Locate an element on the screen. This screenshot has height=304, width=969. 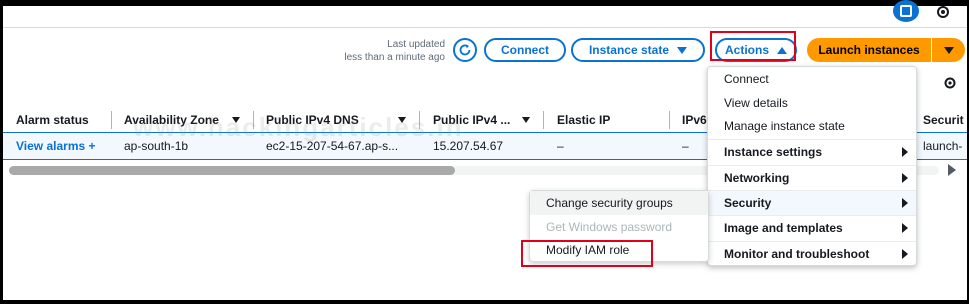
menu-item-security: Security is located at coordinates (812, 203).